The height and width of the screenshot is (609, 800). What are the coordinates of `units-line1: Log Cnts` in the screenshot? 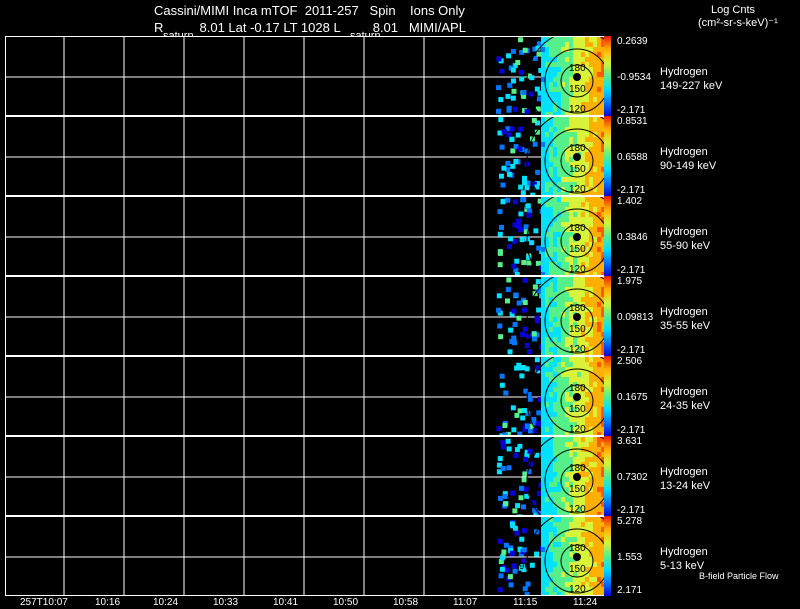 It's located at (733, 10).